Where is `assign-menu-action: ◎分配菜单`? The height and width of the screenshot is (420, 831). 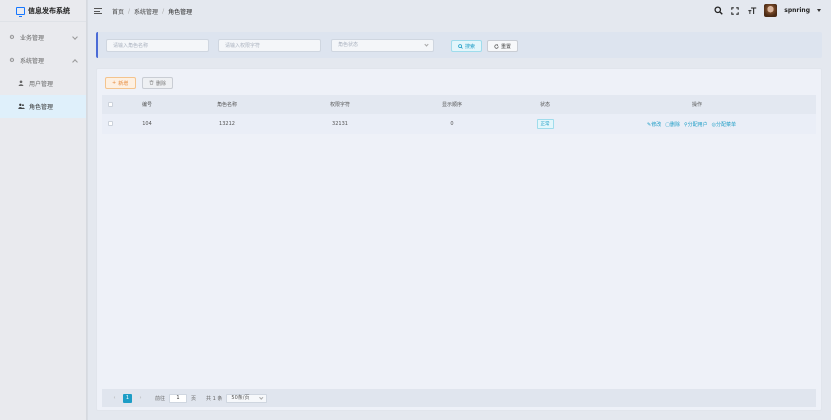 assign-menu-action: ◎分配菜单 is located at coordinates (724, 124).